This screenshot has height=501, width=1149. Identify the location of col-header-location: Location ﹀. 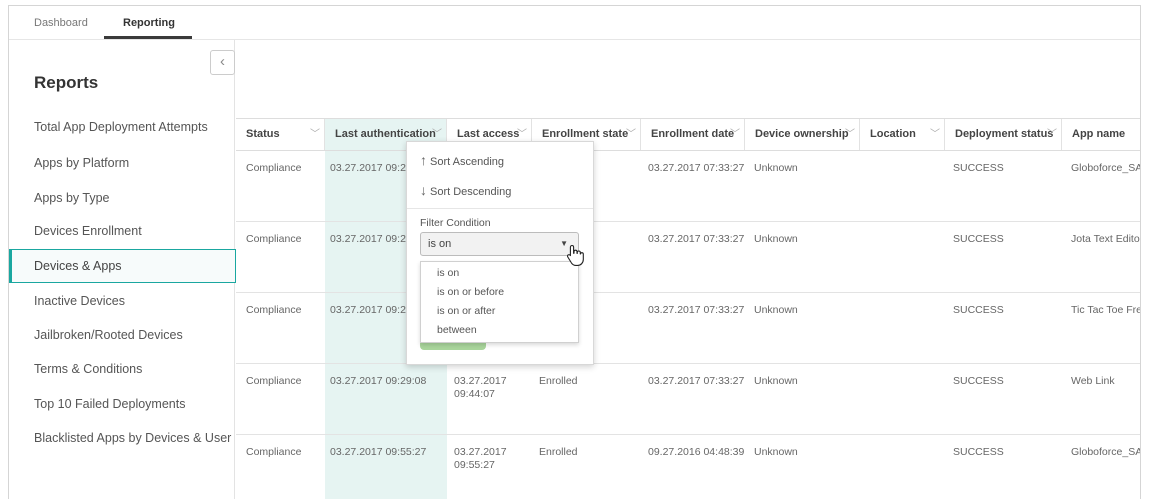
(902, 134).